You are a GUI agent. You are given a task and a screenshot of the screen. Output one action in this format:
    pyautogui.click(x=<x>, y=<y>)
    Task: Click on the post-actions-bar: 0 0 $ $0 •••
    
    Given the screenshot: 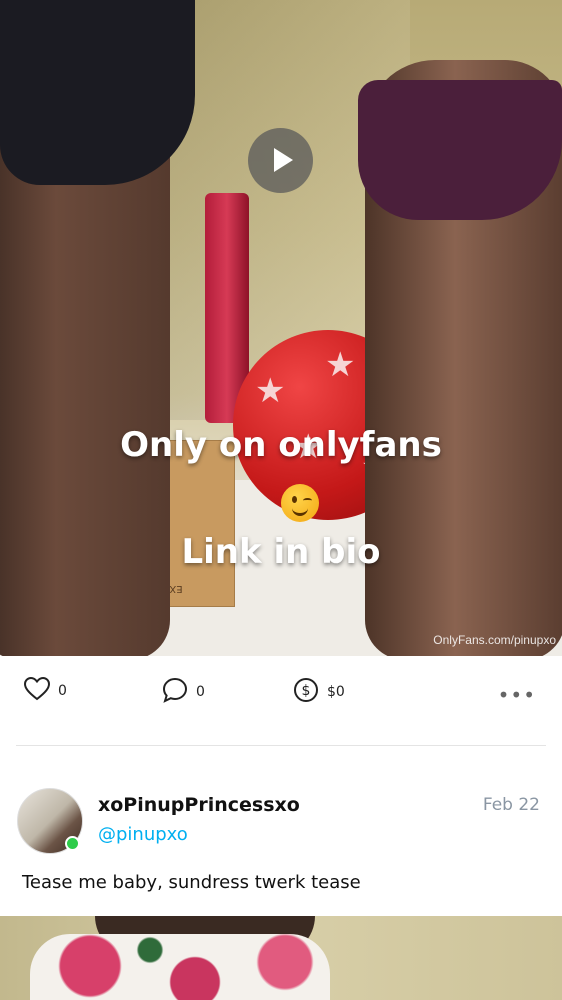 What is the action you would take?
    pyautogui.click(x=281, y=689)
    